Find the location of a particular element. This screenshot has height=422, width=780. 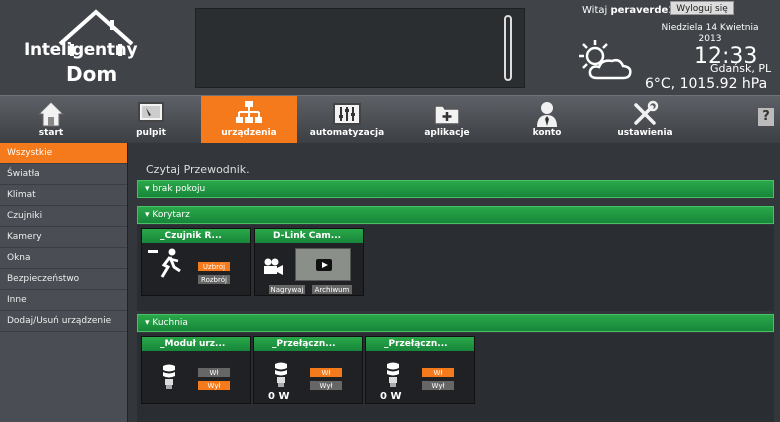

welcome-prefix: Witaj is located at coordinates (595, 10).